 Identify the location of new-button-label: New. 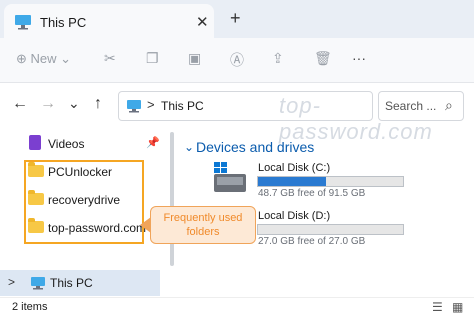
(43, 58).